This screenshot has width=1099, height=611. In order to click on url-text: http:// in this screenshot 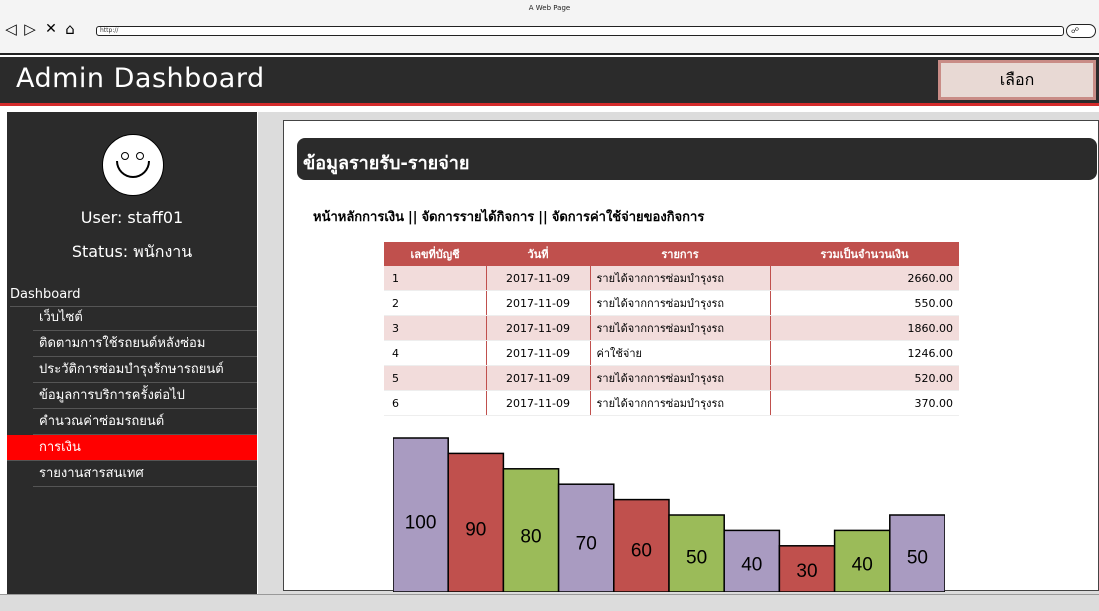, I will do `click(109, 30)`.